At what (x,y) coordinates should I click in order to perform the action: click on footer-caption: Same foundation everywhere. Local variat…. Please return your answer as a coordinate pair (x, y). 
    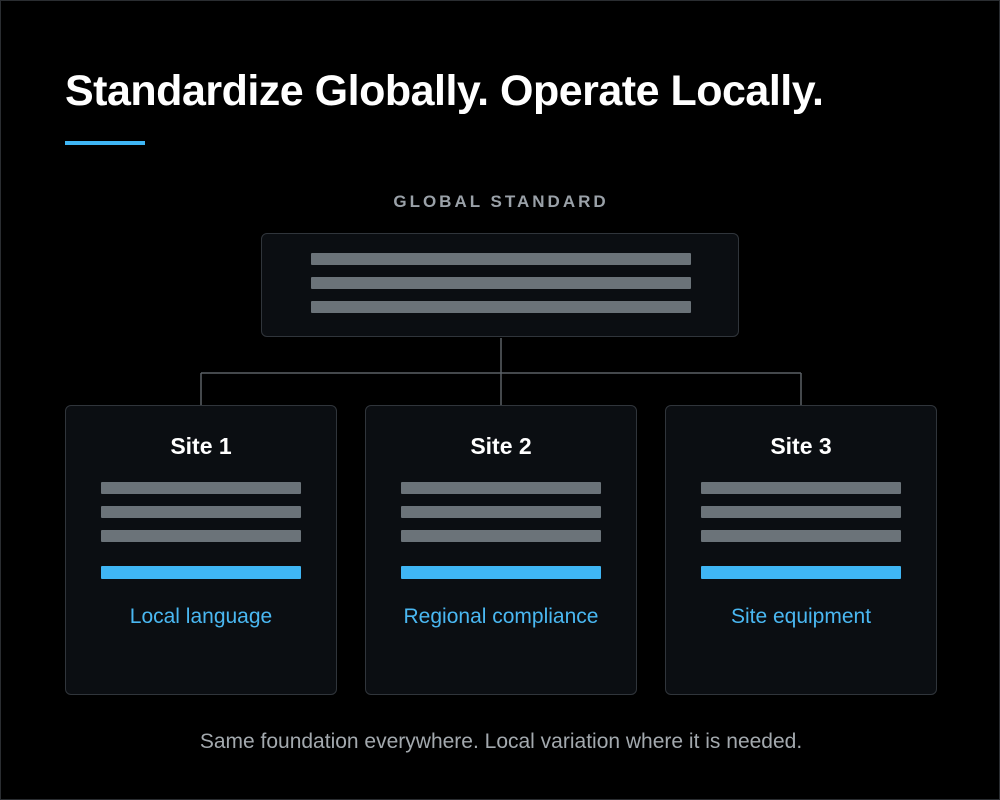
    Looking at the image, I should click on (501, 741).